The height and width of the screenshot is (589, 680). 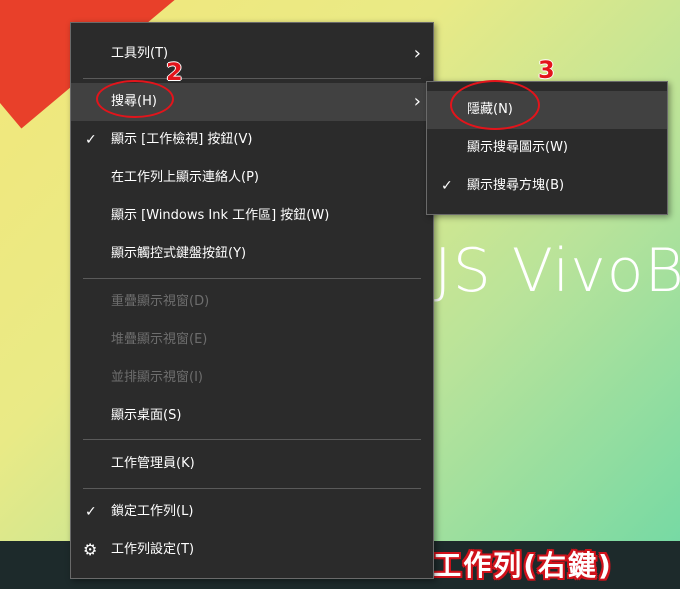 I want to click on menu-item-taskbar-settings: ⚙ 工作列設定(T), so click(x=252, y=550).